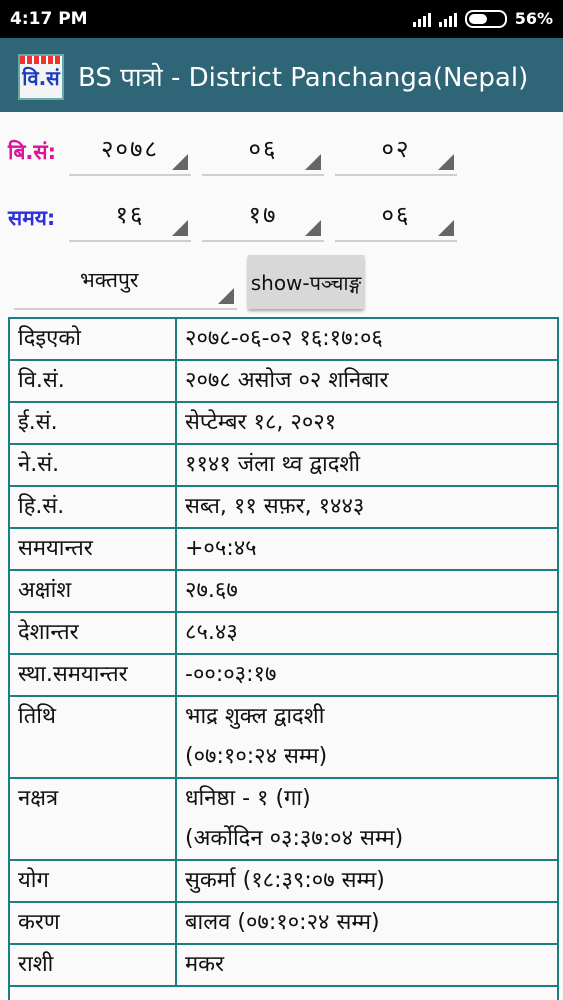  Describe the element at coordinates (367, 675) in the screenshot. I see `row-value: -००:०३:१७` at that location.